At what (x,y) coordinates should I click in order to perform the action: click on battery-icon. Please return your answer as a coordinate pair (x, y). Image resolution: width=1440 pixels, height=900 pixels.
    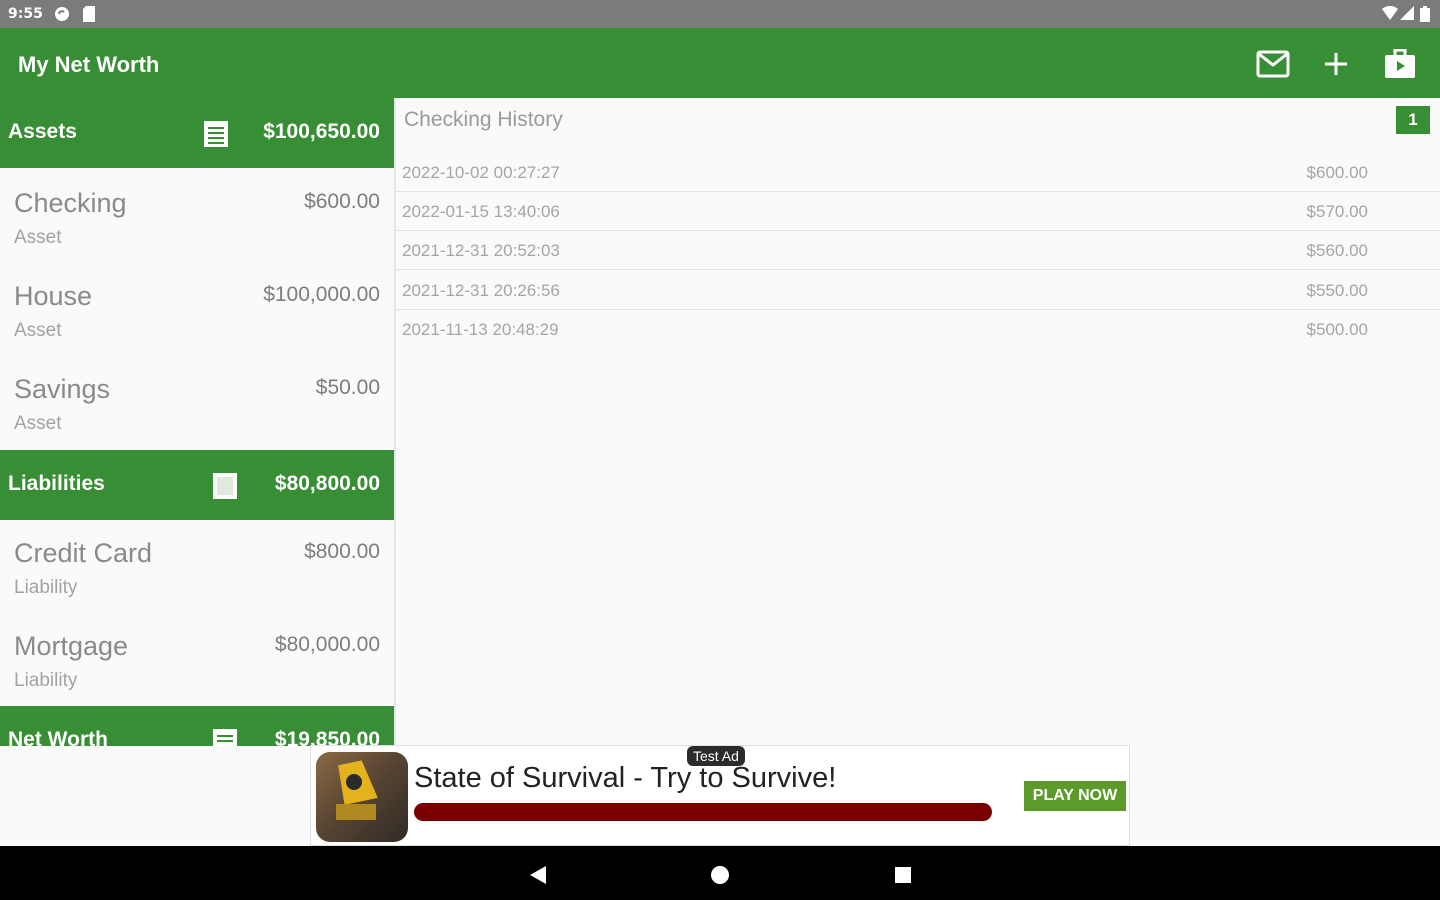
    Looking at the image, I should click on (1425, 16).